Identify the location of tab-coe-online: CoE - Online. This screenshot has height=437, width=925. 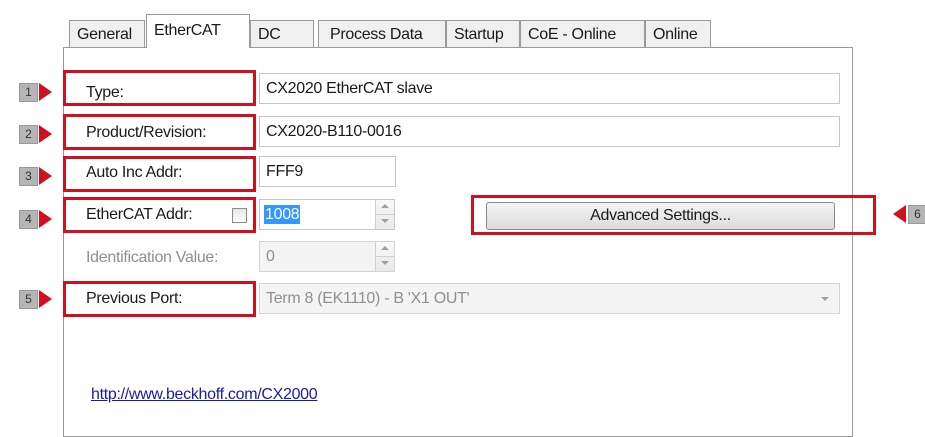
(582, 33).